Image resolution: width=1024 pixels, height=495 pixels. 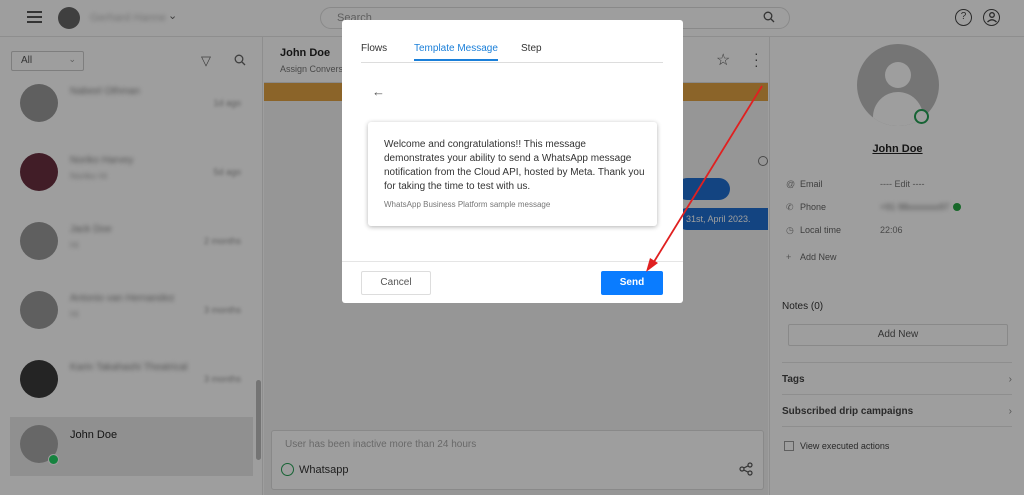 What do you see at coordinates (374, 51) in the screenshot?
I see `tab-flows: Flows` at bounding box center [374, 51].